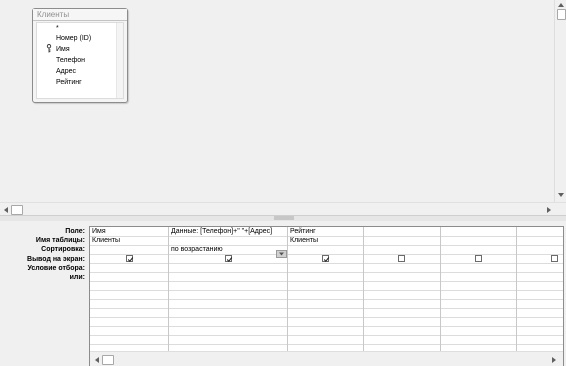  What do you see at coordinates (77, 277) in the screenshot?
I see `row-label-or: или:` at bounding box center [77, 277].